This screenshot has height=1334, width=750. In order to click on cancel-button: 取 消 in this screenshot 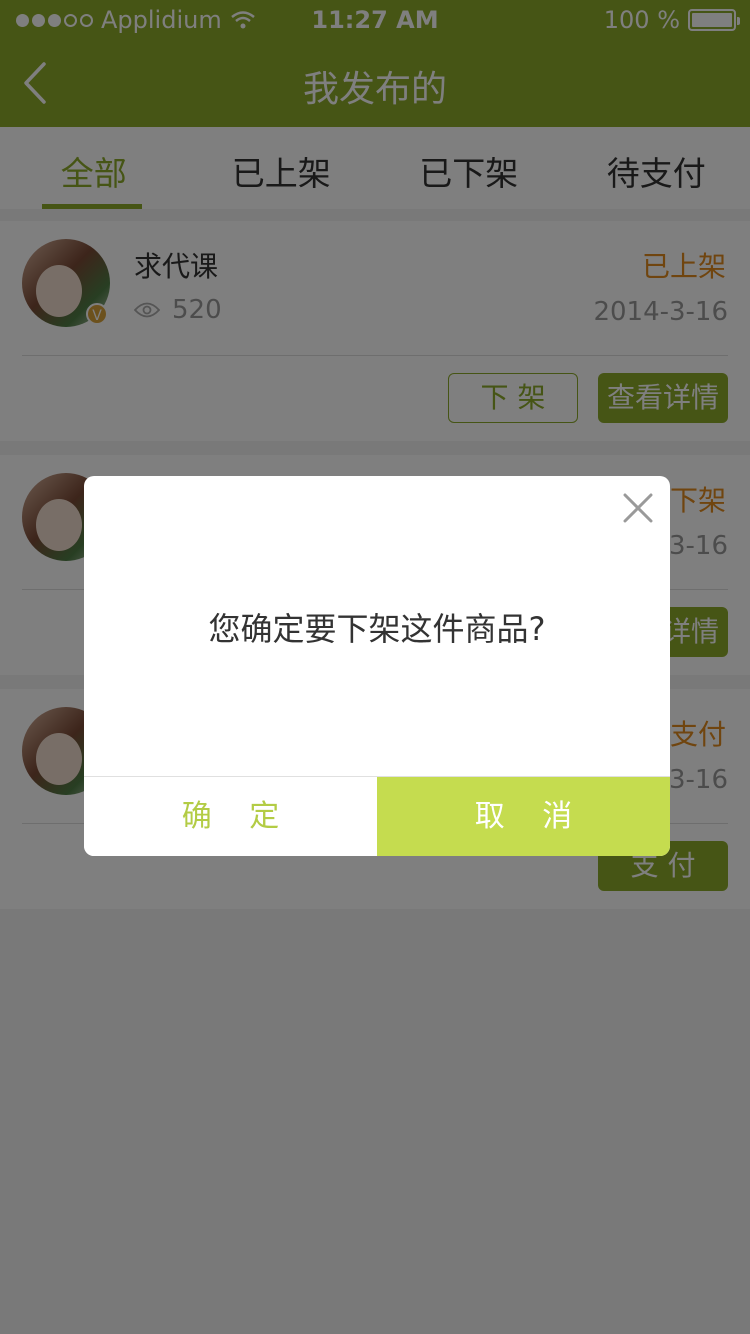, I will do `click(523, 816)`.